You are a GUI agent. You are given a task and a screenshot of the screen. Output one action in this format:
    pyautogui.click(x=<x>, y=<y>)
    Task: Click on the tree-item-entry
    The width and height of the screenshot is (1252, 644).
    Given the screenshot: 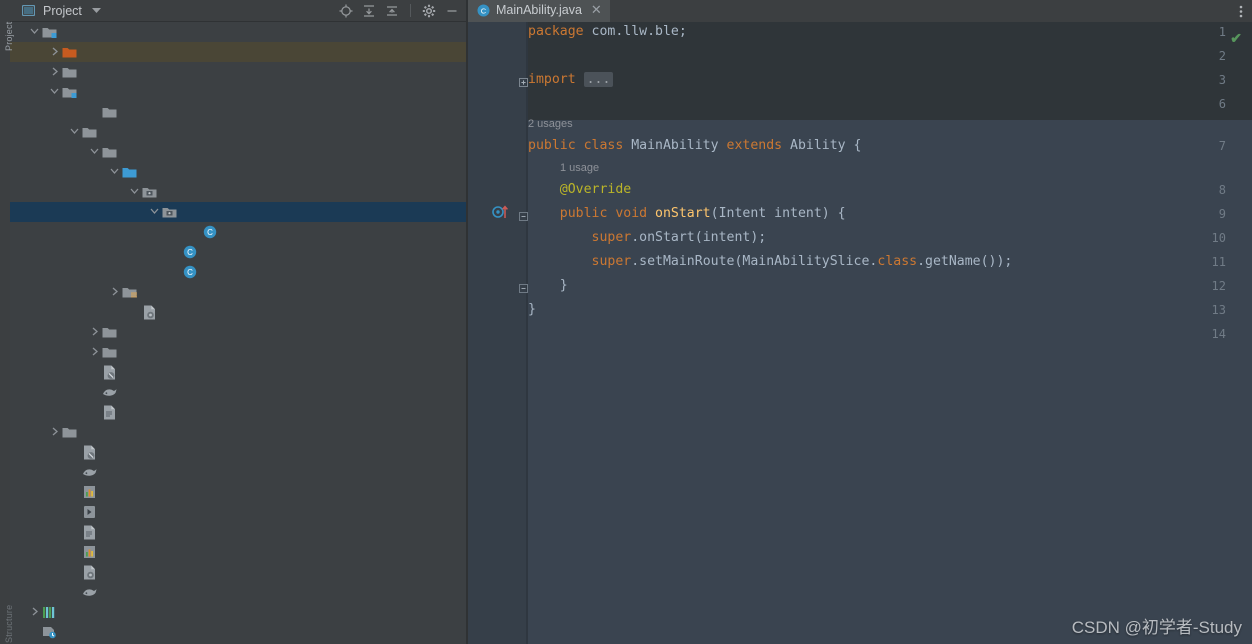 What is the action you would take?
    pyautogui.click(x=238, y=92)
    